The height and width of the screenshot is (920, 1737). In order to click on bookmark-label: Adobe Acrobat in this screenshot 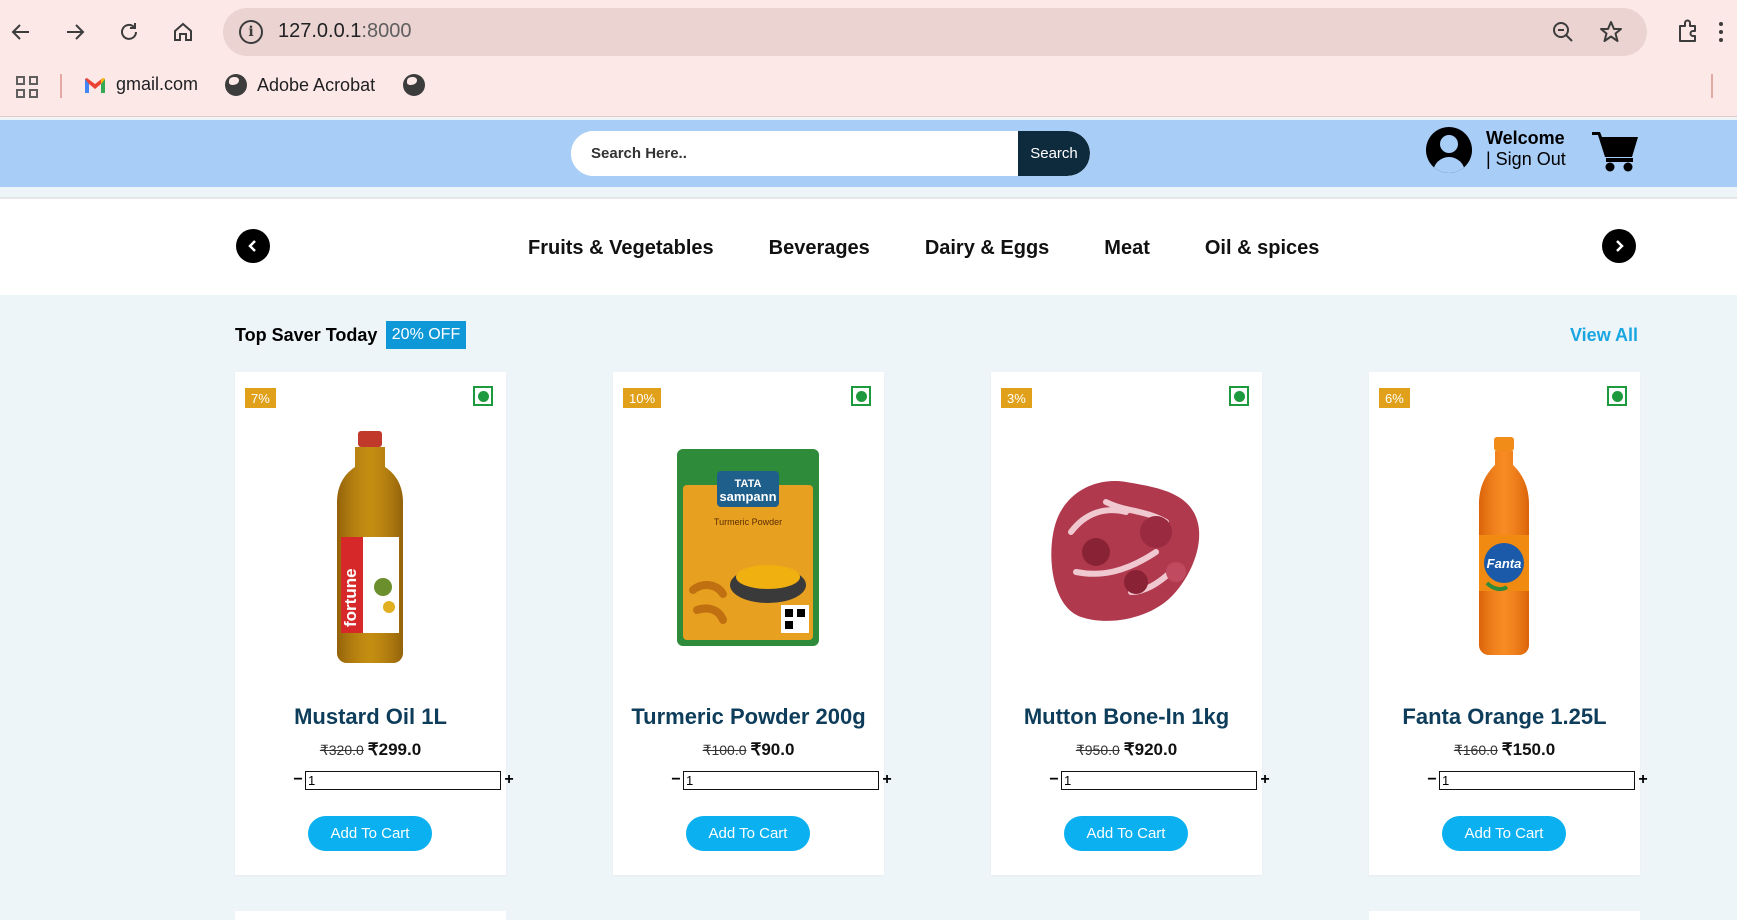, I will do `click(316, 84)`.